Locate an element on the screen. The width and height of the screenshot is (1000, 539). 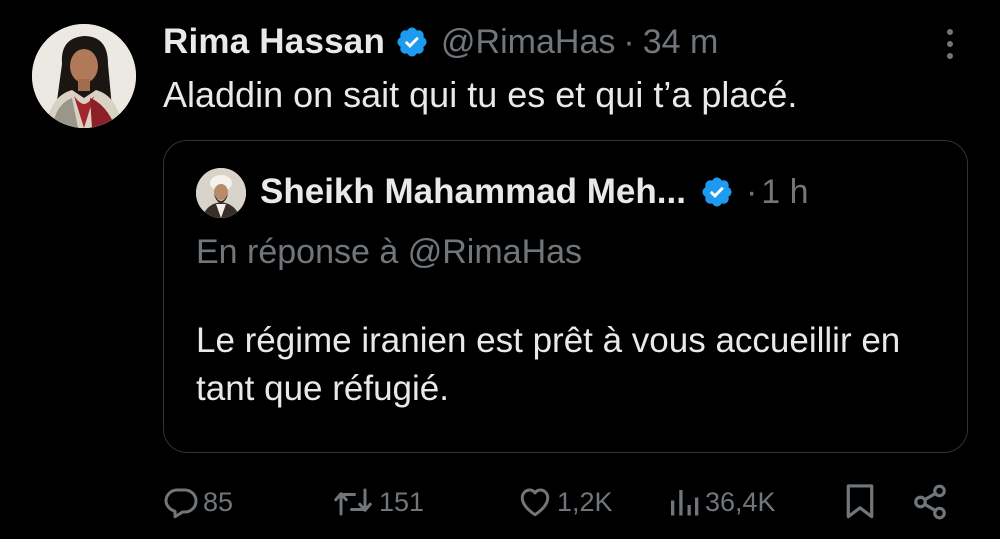
like-button: 1,2K is located at coordinates (565, 502).